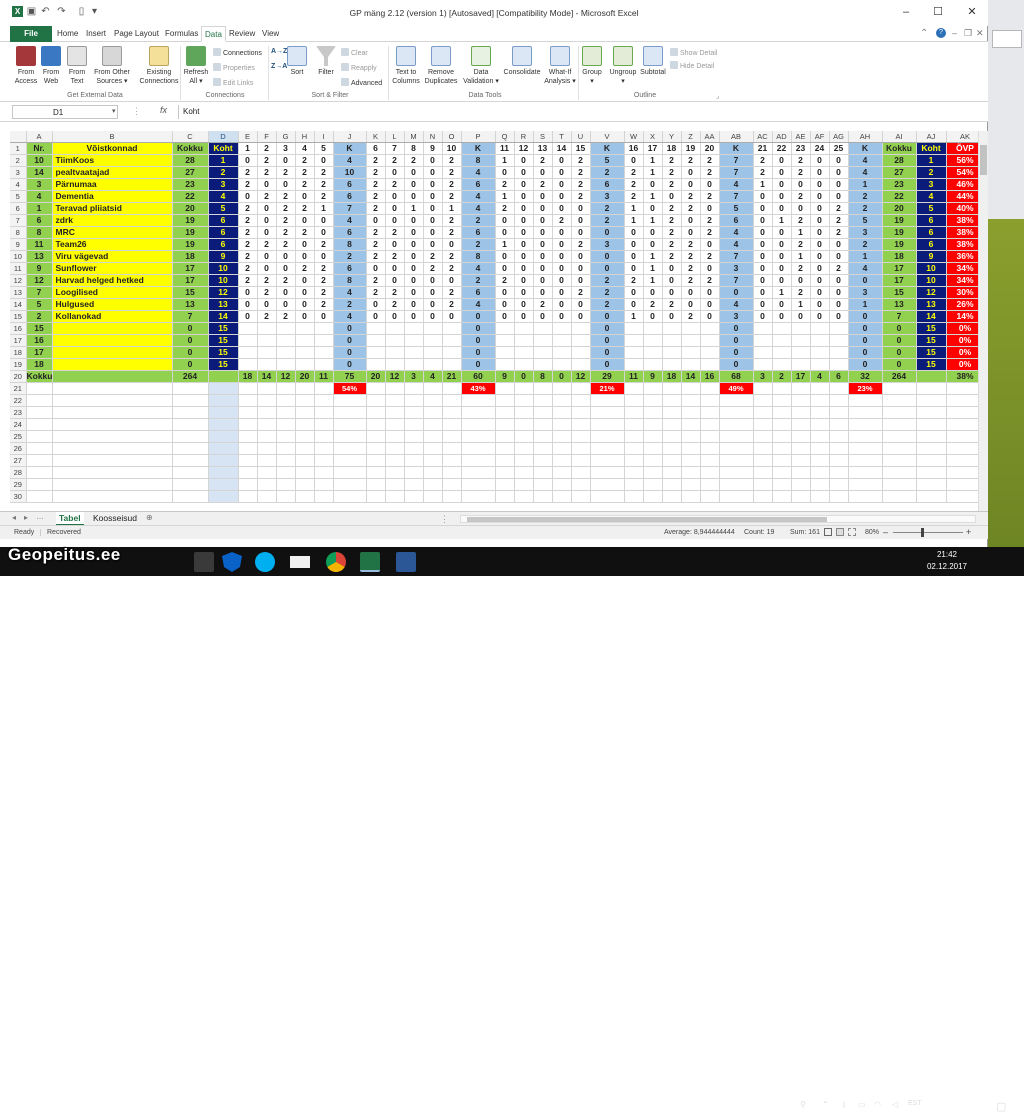 The image size is (1024, 1113). Describe the element at coordinates (478, 148) in the screenshot. I see `header-cell: K` at that location.